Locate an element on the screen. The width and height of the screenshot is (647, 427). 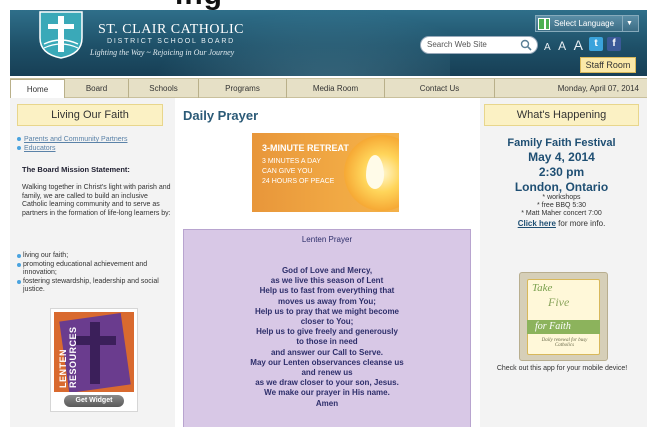
twitter-icon: t is located at coordinates (596, 44).